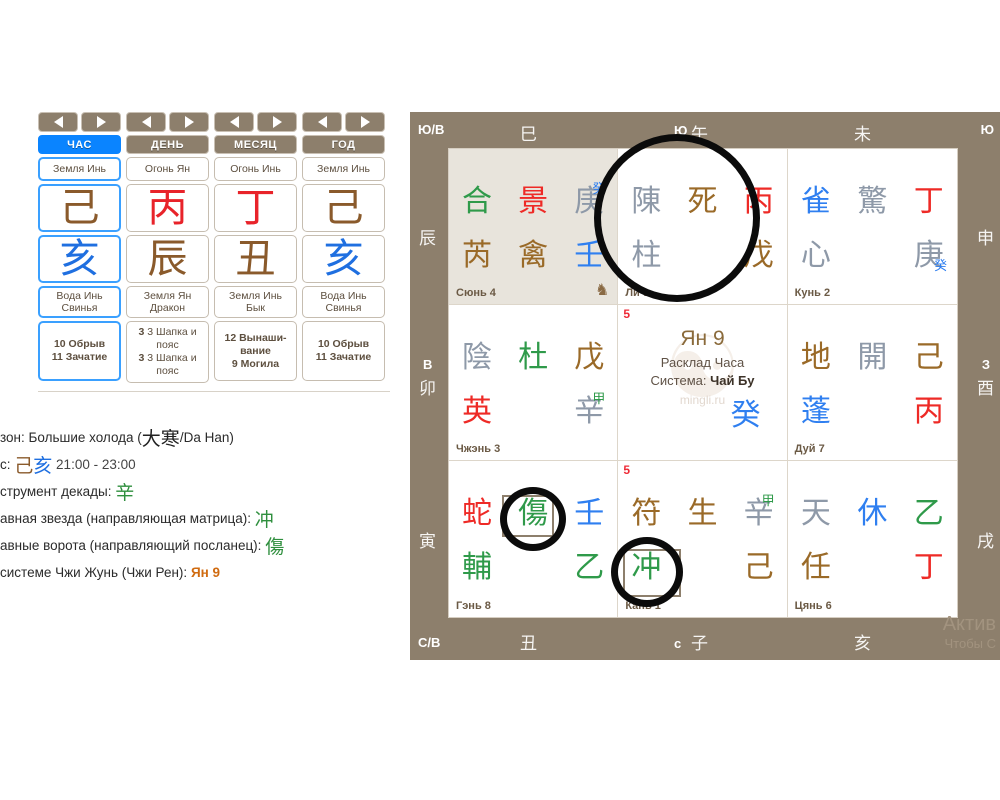 This screenshot has height=800, width=1000. I want to click on deity-han: 蛇, so click(477, 513).